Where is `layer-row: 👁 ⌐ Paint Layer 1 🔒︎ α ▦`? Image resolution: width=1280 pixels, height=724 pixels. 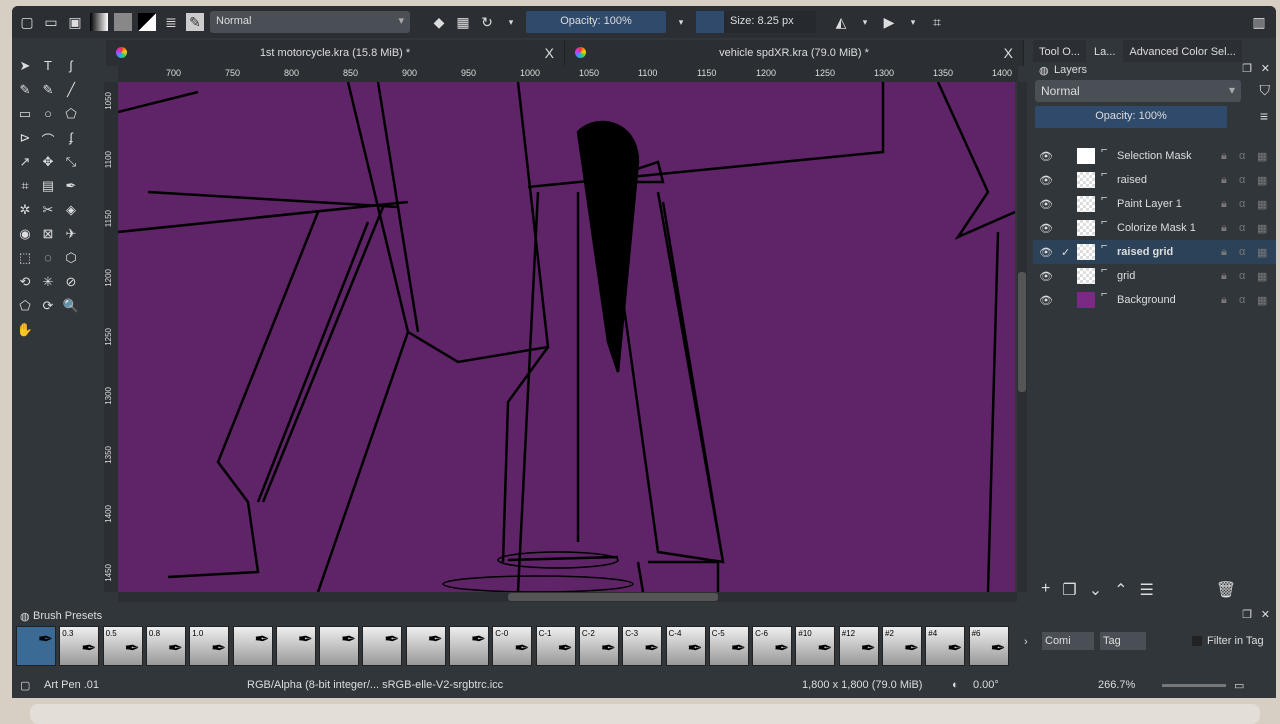
layer-row: 👁 ⌐ Paint Layer 1 🔒︎ α ▦ is located at coordinates (1154, 204).